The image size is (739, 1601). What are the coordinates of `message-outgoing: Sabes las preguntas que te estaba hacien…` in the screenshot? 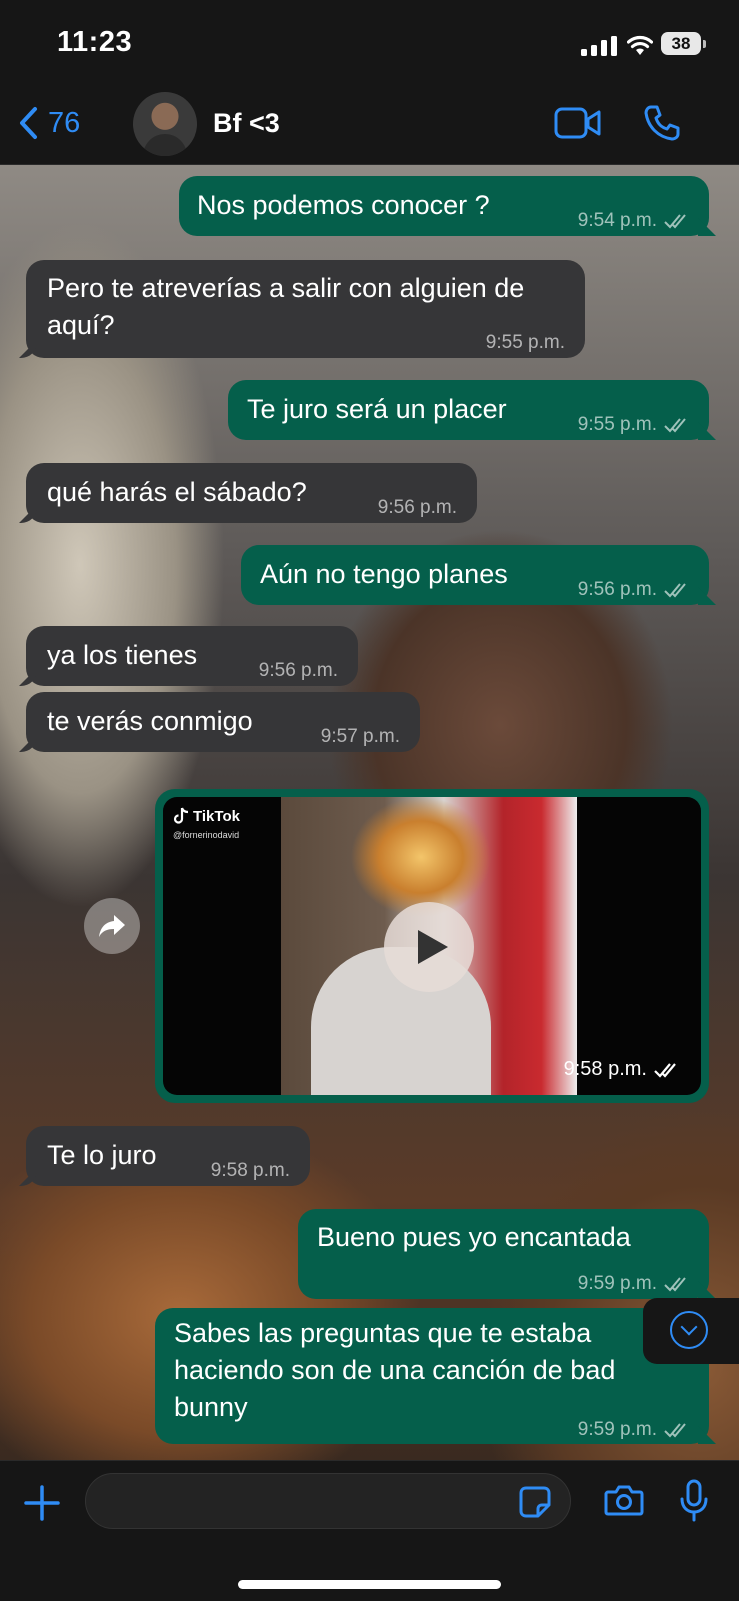 It's located at (432, 1376).